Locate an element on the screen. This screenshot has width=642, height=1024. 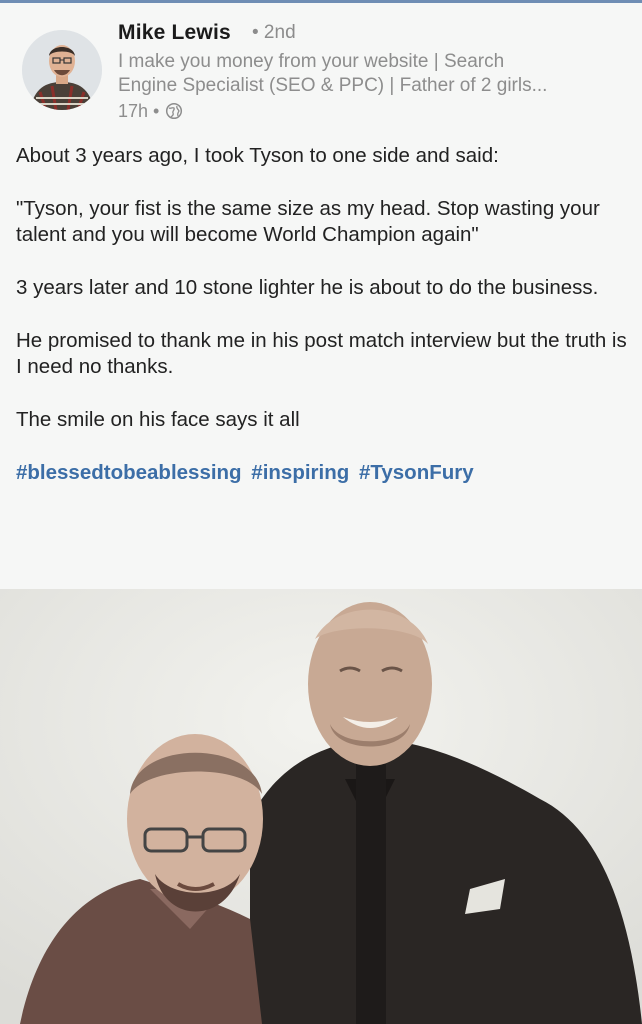
post-paragraph: The smile on his face says it all is located at coordinates (158, 419).